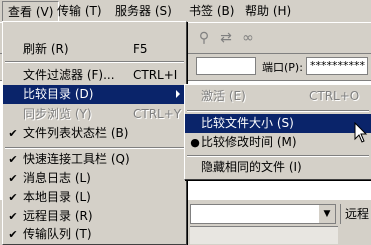 The image size is (371, 245). What do you see at coordinates (226, 38) in the screenshot?
I see `sync-browse-icon: ⇄` at bounding box center [226, 38].